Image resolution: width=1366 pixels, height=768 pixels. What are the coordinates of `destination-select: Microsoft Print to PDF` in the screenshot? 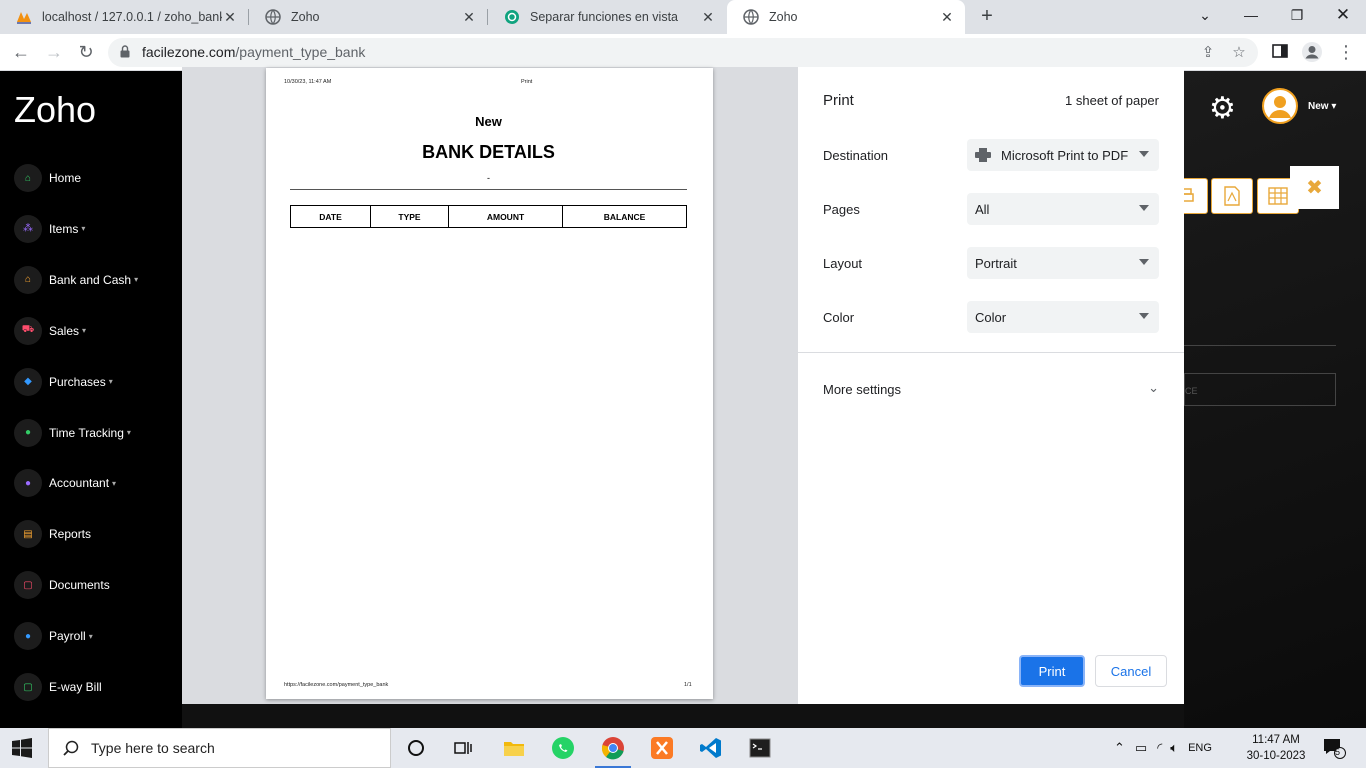 It's located at (1063, 155).